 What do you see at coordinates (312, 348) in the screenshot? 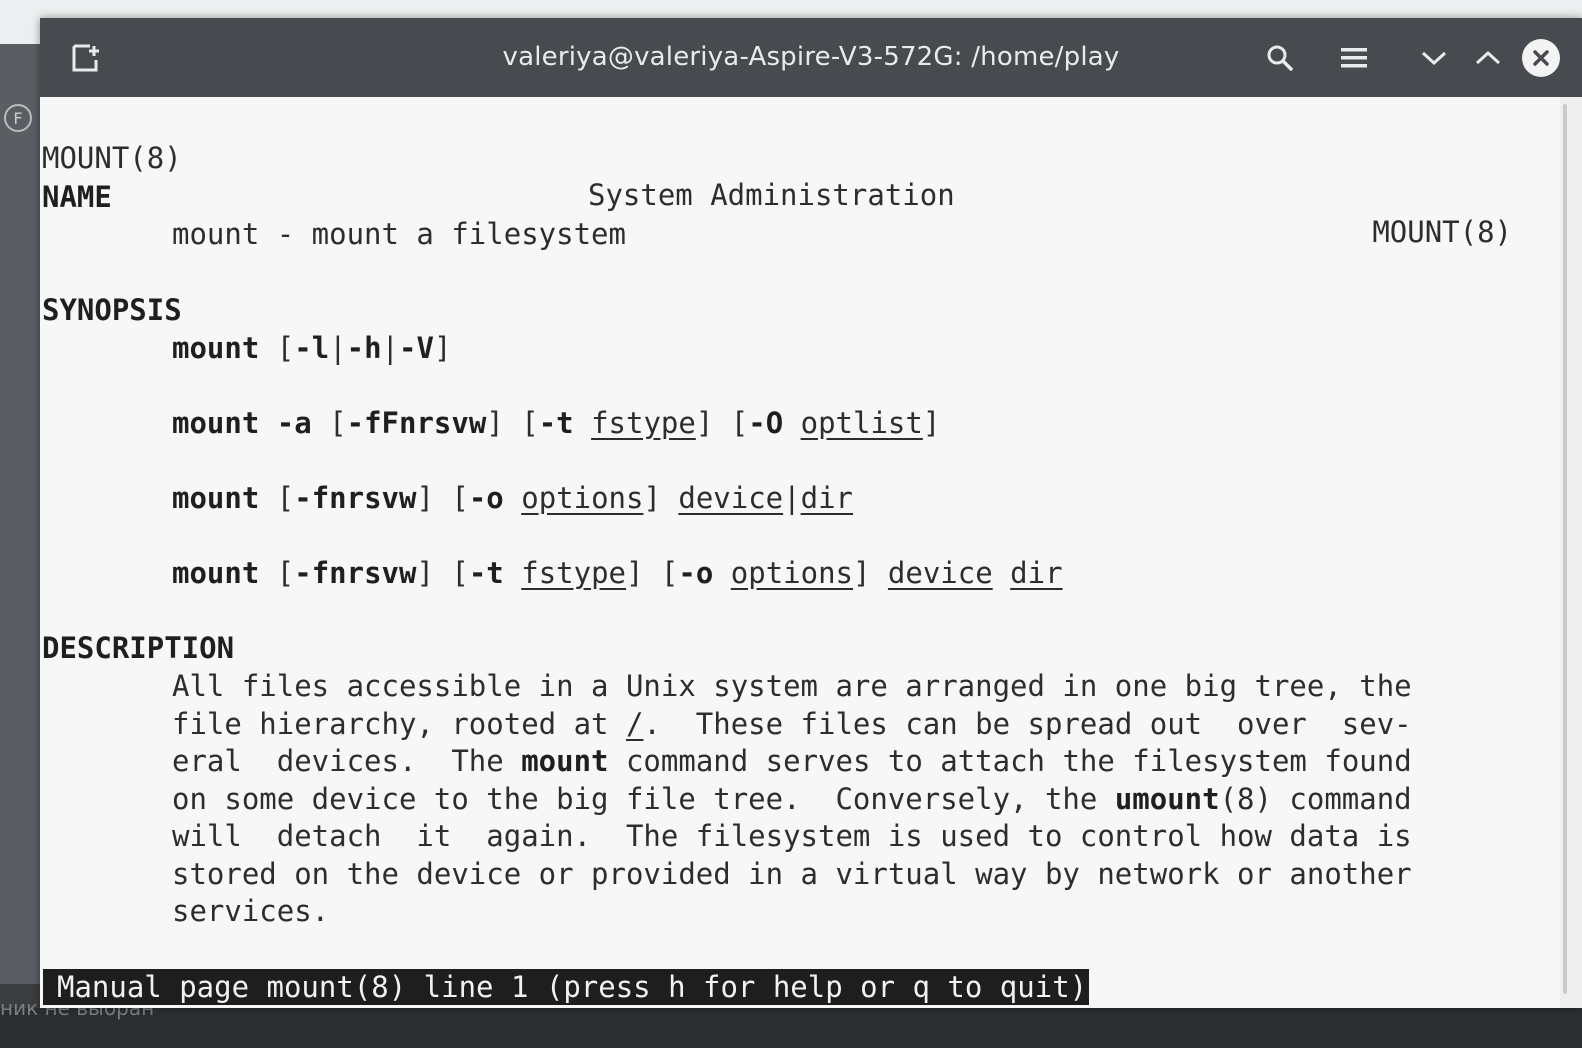
I see `synopsis-line-1: mount [-l|-h|-V]` at bounding box center [312, 348].